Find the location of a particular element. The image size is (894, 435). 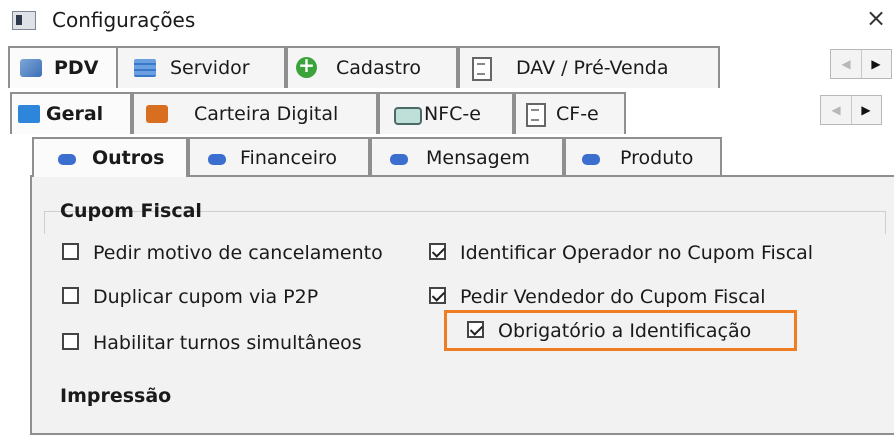

tab-label: Cadastro is located at coordinates (378, 68).